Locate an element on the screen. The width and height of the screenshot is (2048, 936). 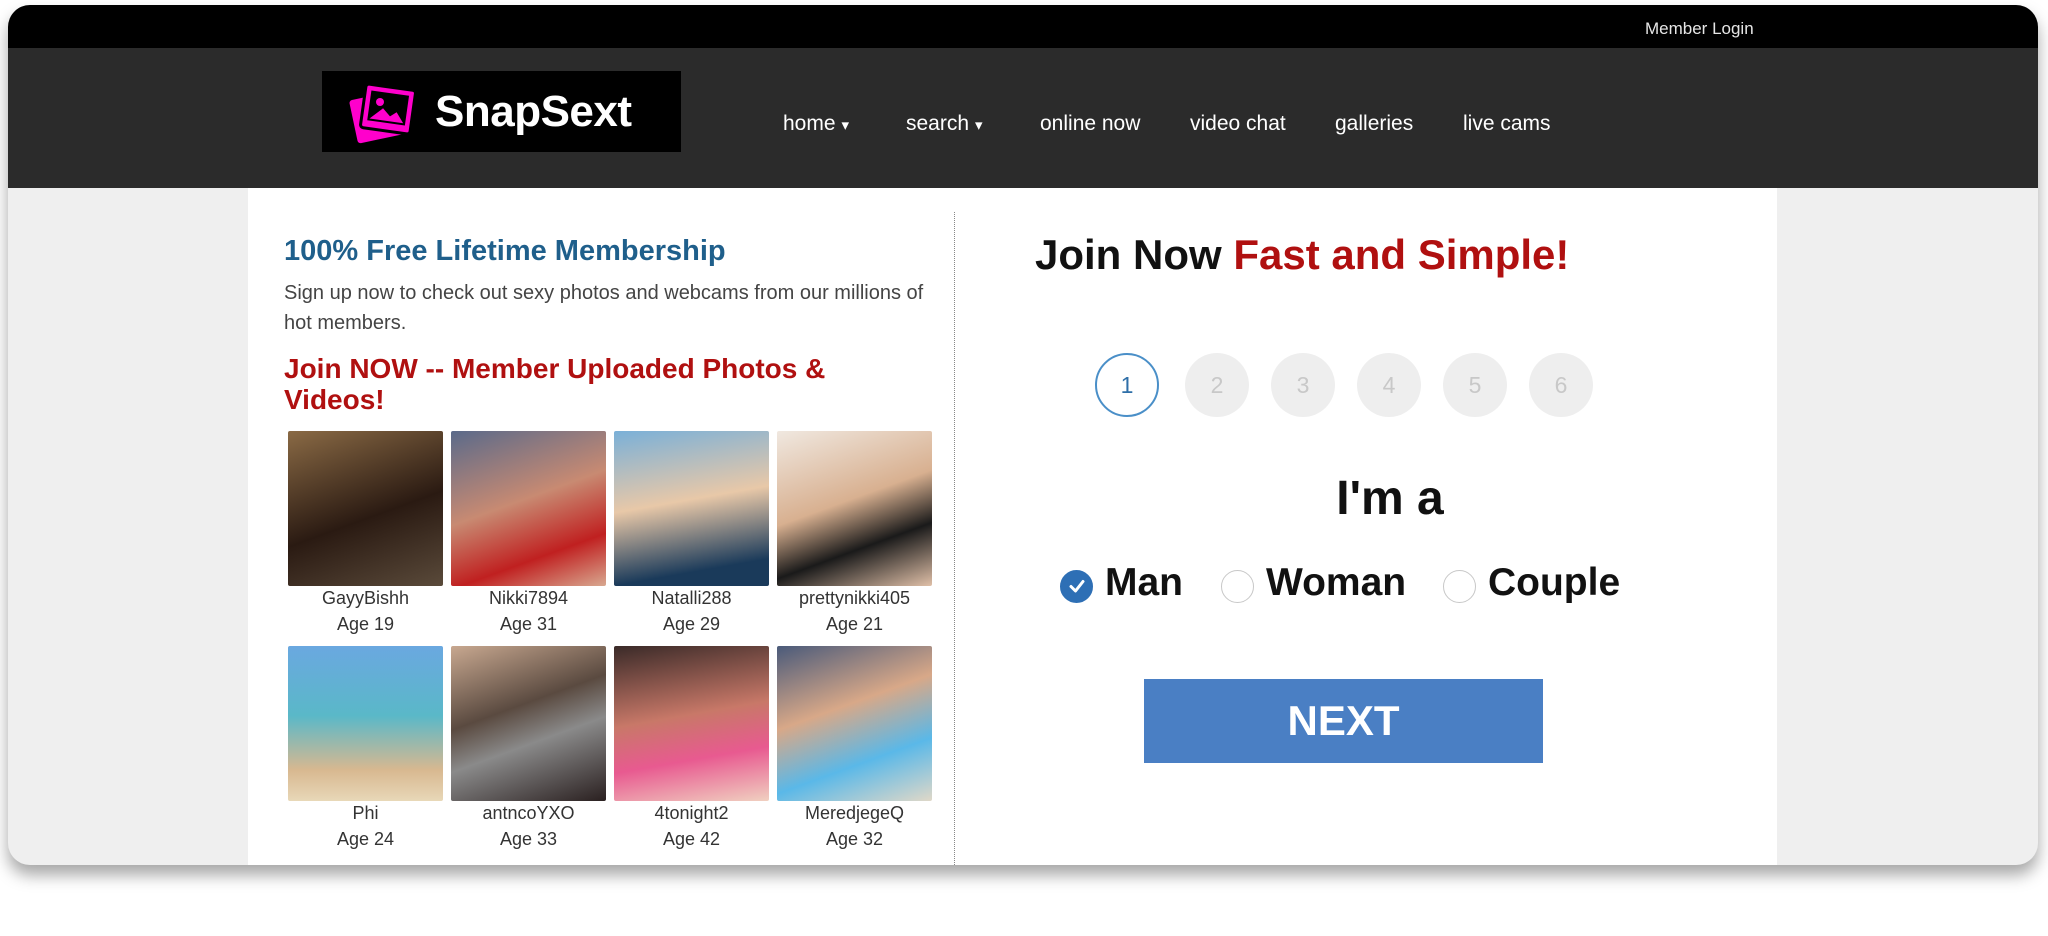
checkmark-icon is located at coordinates (1076, 586).